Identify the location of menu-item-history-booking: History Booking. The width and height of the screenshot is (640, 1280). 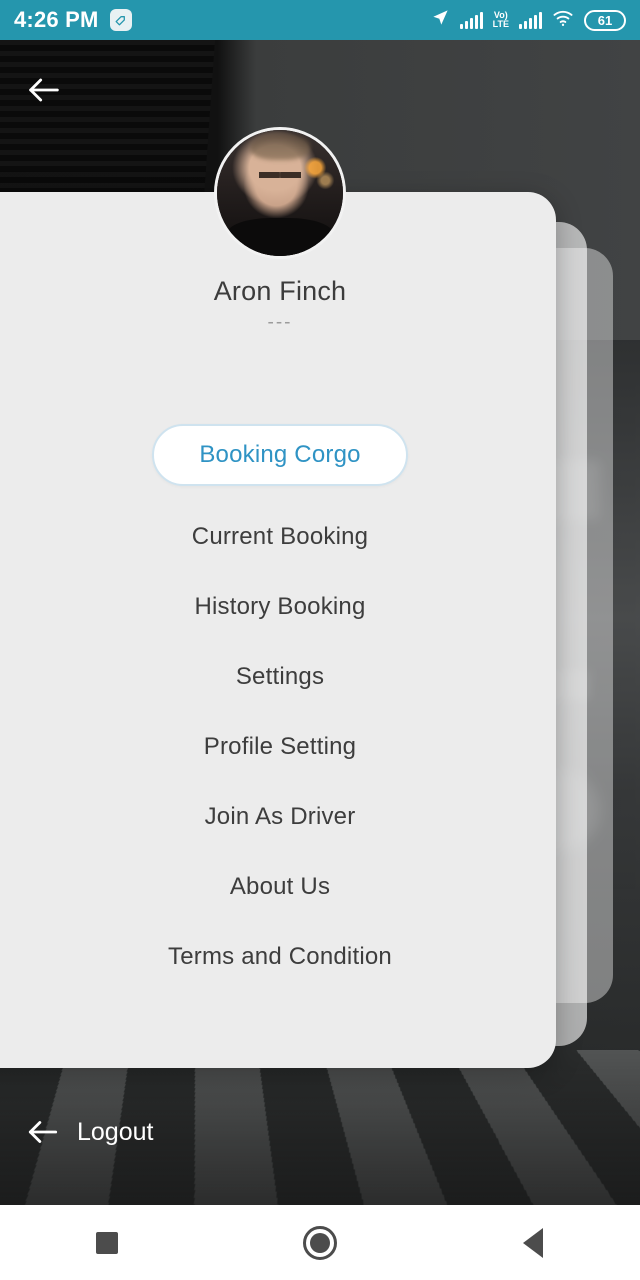
(280, 607).